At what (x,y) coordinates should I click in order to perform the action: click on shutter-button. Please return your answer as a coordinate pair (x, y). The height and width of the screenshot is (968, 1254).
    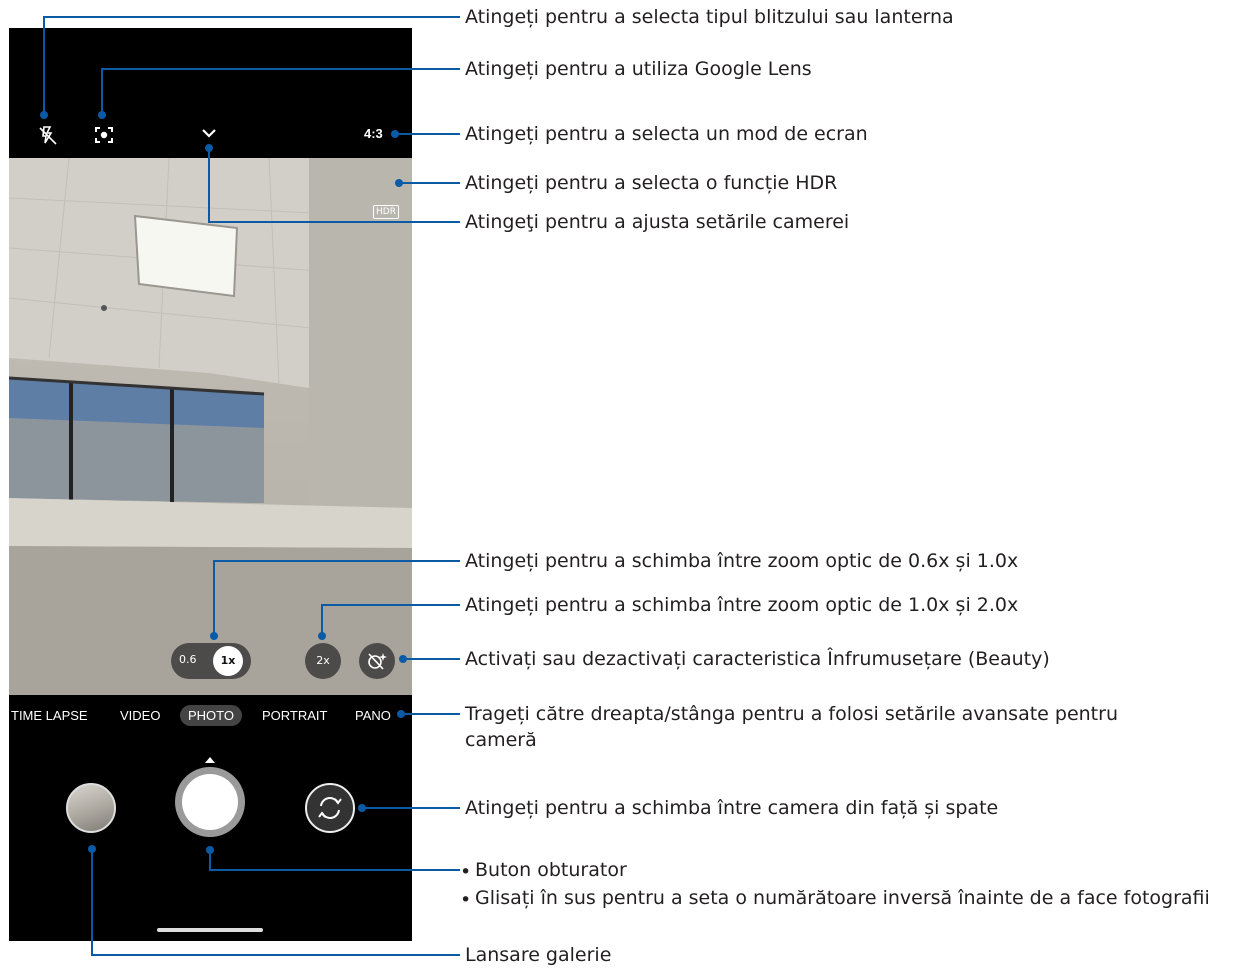
    Looking at the image, I should click on (210, 802).